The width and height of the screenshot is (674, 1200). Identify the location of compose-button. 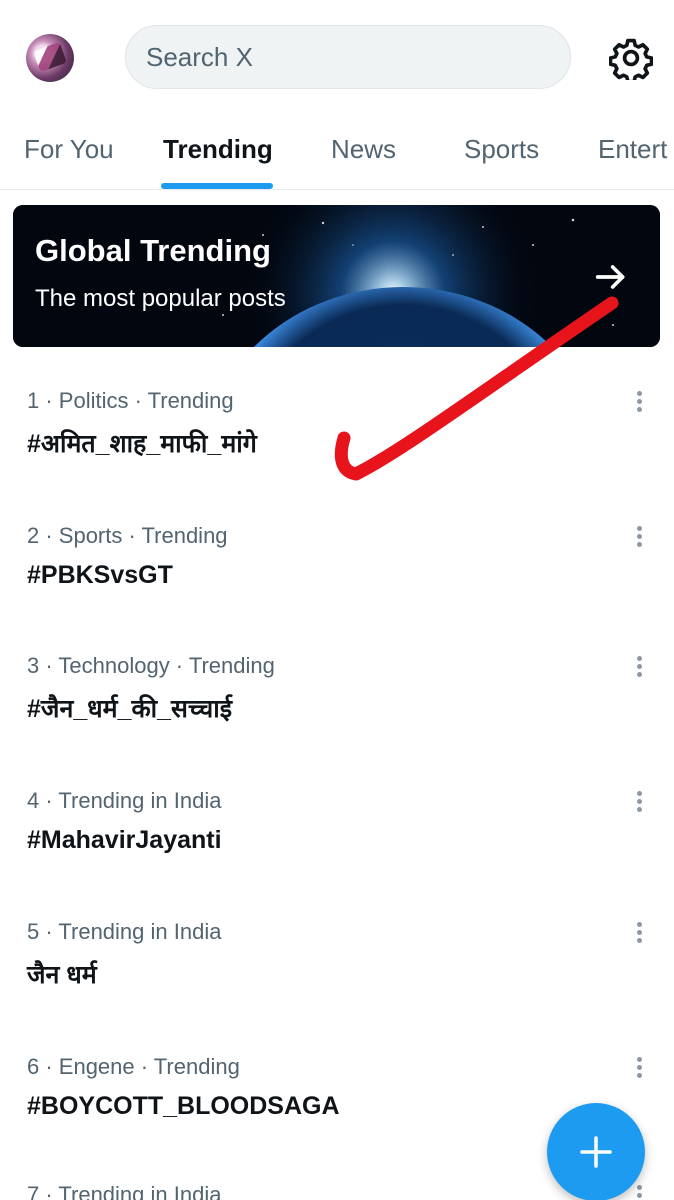
(596, 1151).